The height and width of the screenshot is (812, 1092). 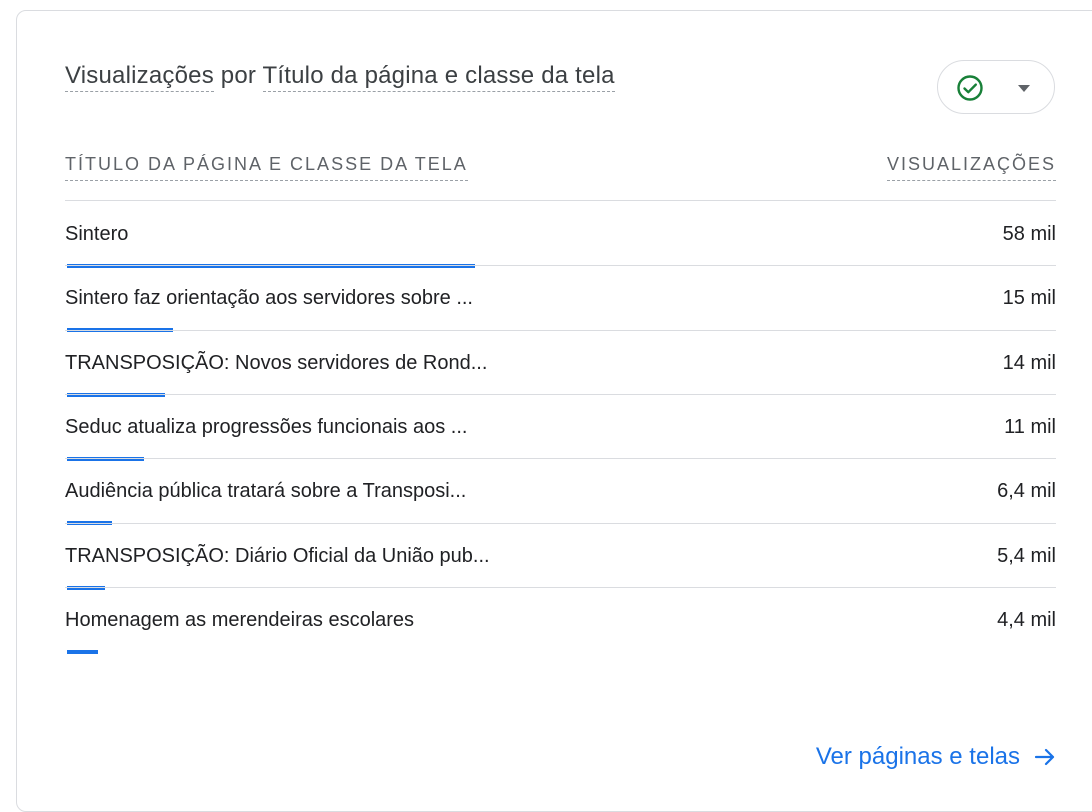 What do you see at coordinates (97, 234) in the screenshot?
I see `row-title: Sintero` at bounding box center [97, 234].